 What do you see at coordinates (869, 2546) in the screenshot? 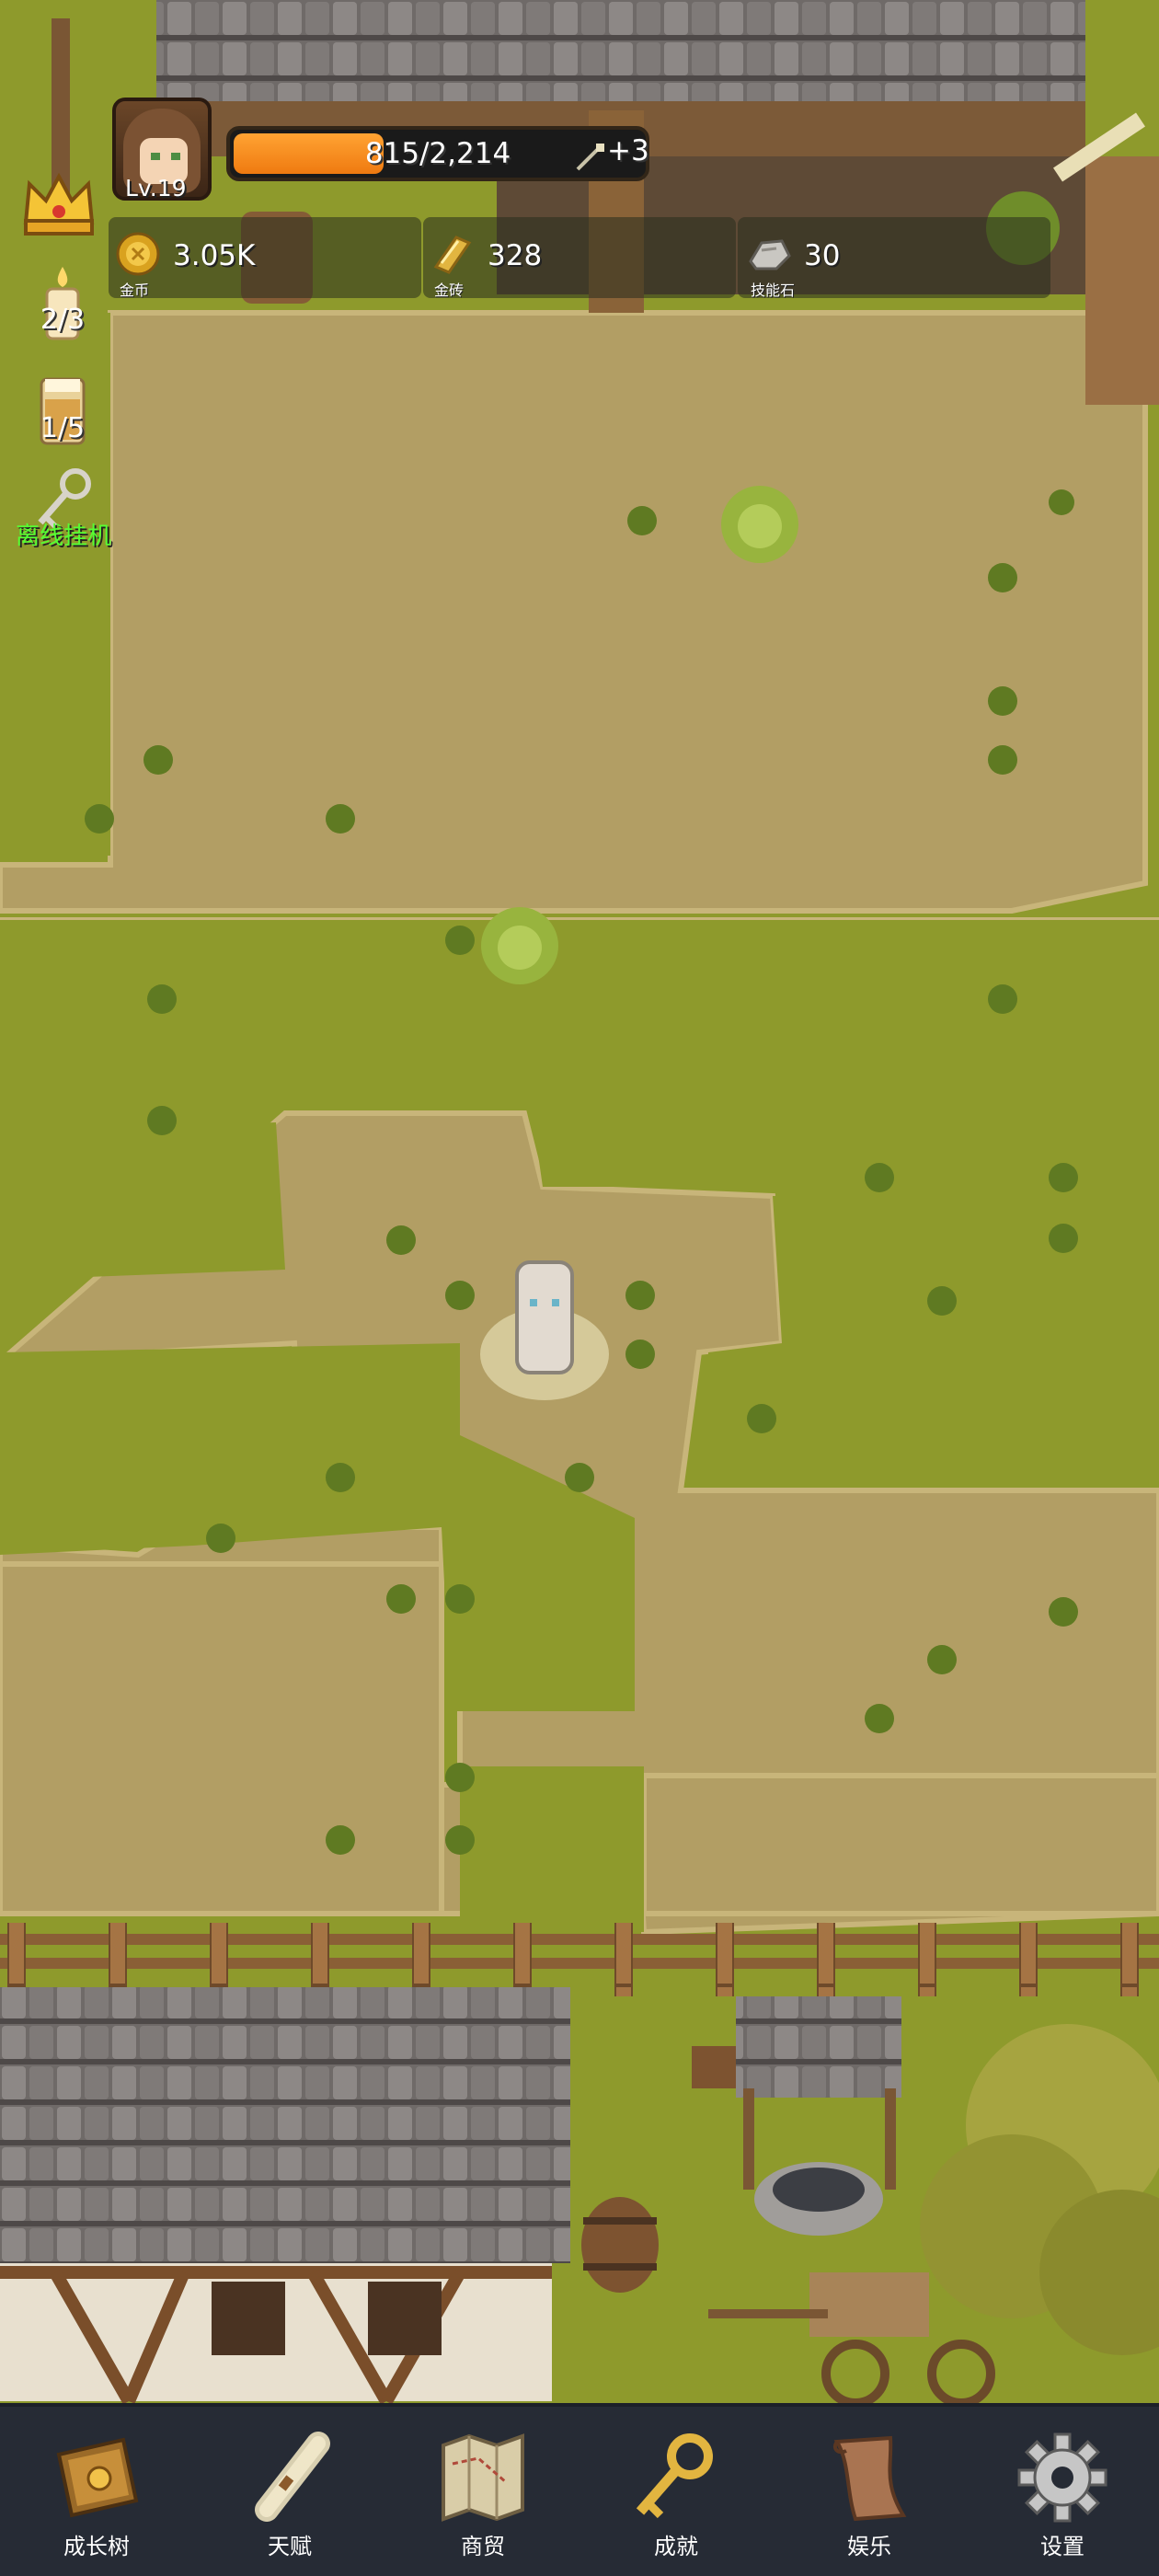
I see `nav-label: 娱乐` at bounding box center [869, 2546].